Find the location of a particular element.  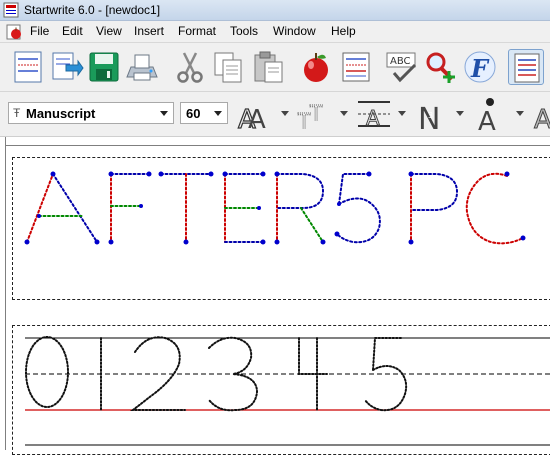

main-toolbar: ABC F is located at coordinates (275, 67).